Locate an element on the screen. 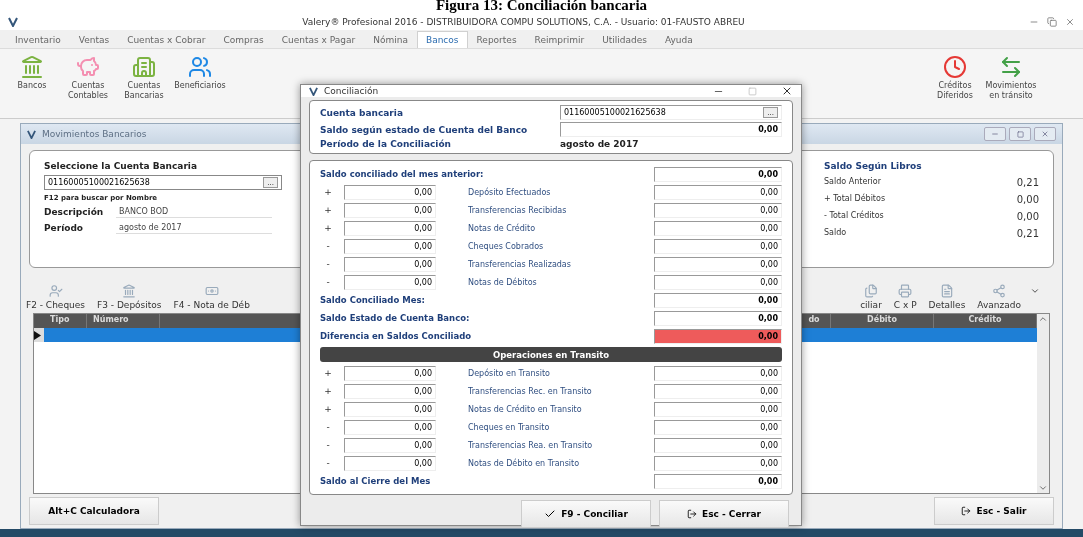 The image size is (1083, 537). panel-title: Seleccione la Cuenta Bancaria is located at coordinates (121, 166).